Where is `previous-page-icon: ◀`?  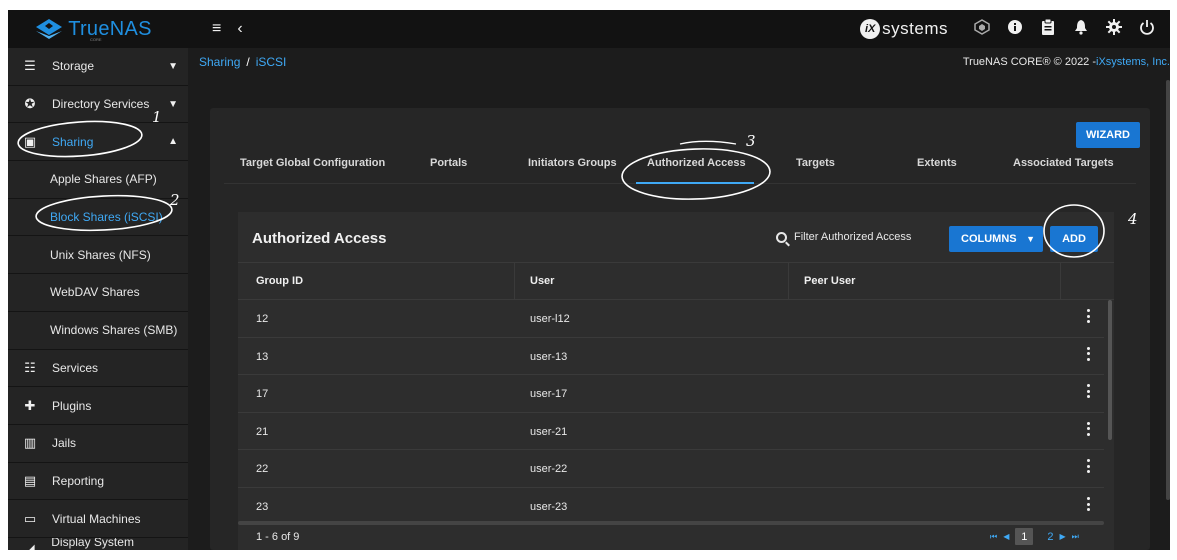 previous-page-icon: ◀ is located at coordinates (1006, 536).